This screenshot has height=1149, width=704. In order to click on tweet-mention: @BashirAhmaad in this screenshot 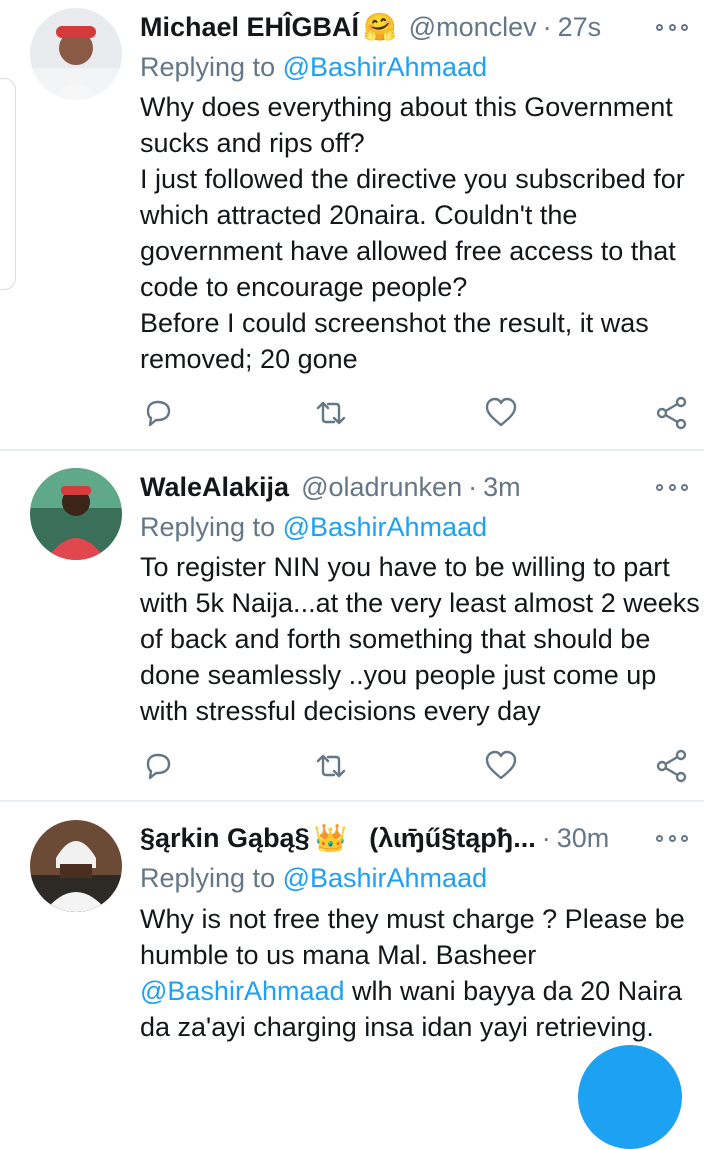, I will do `click(242, 991)`.